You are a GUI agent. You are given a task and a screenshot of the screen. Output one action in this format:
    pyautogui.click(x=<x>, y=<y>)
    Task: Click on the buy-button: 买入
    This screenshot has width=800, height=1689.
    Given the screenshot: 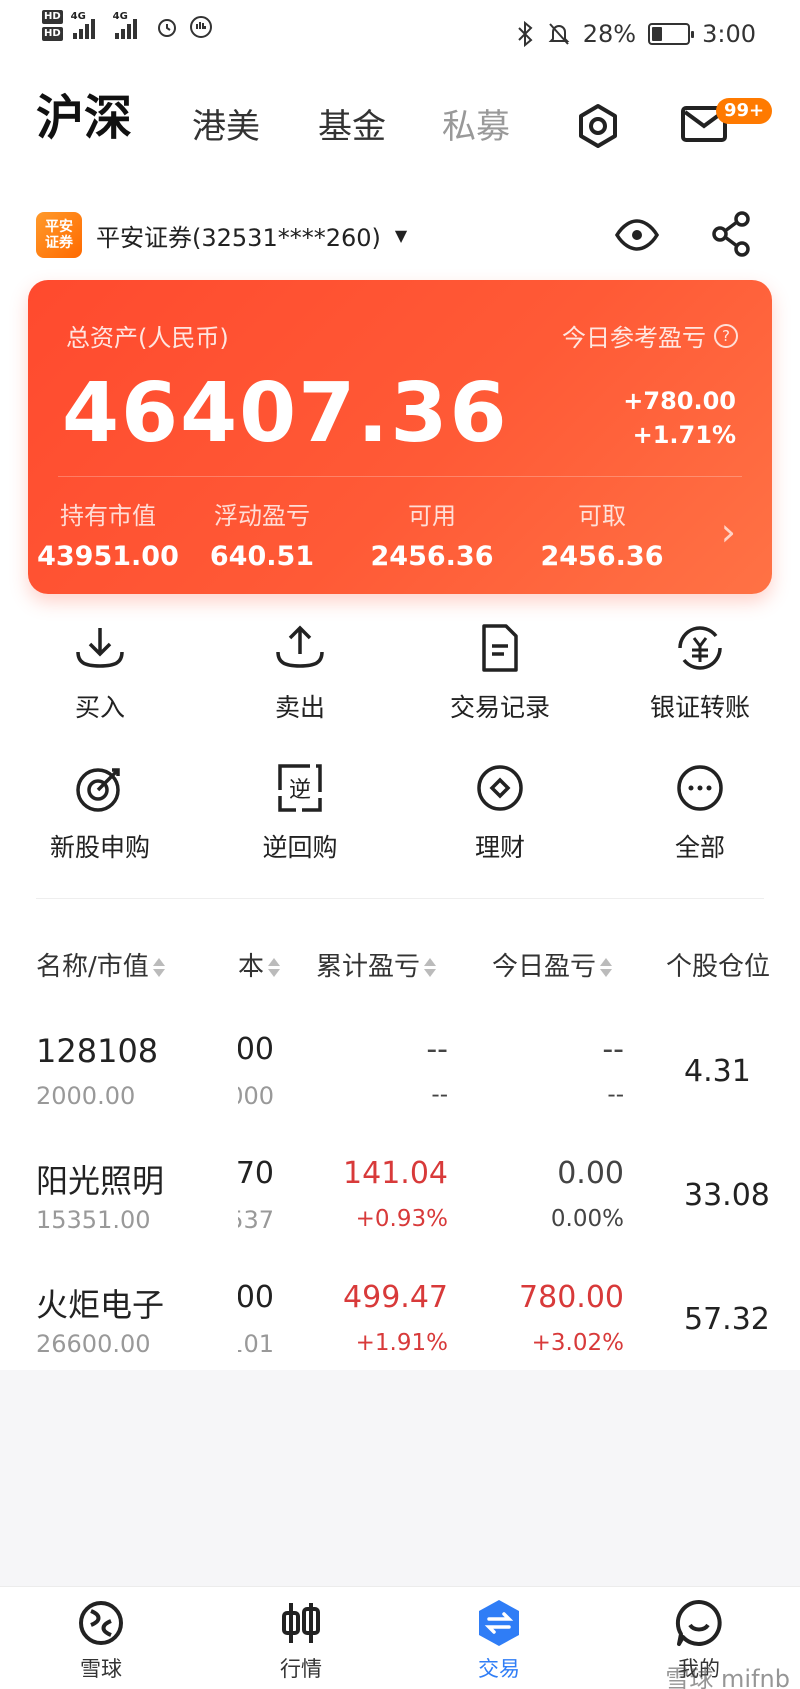 What is the action you would take?
    pyautogui.click(x=100, y=672)
    